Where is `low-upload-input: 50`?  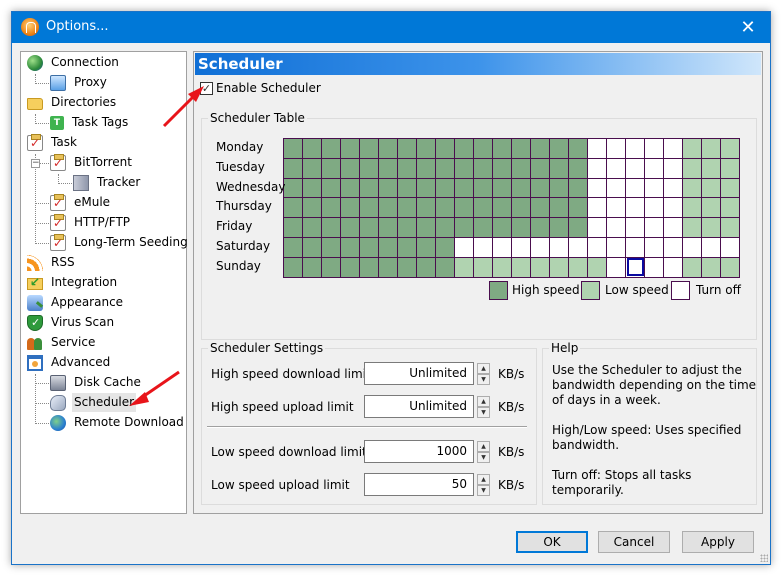
low-upload-input: 50 is located at coordinates (419, 484).